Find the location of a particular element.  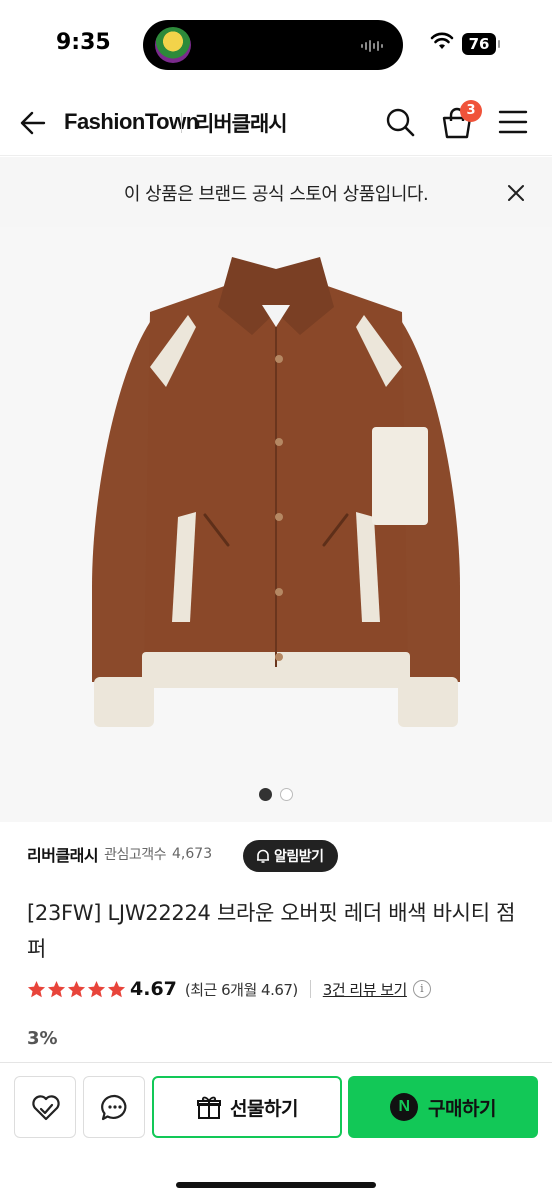

store-info-row: 리버클래시 관심고객수 4,673 is located at coordinates (119, 854).